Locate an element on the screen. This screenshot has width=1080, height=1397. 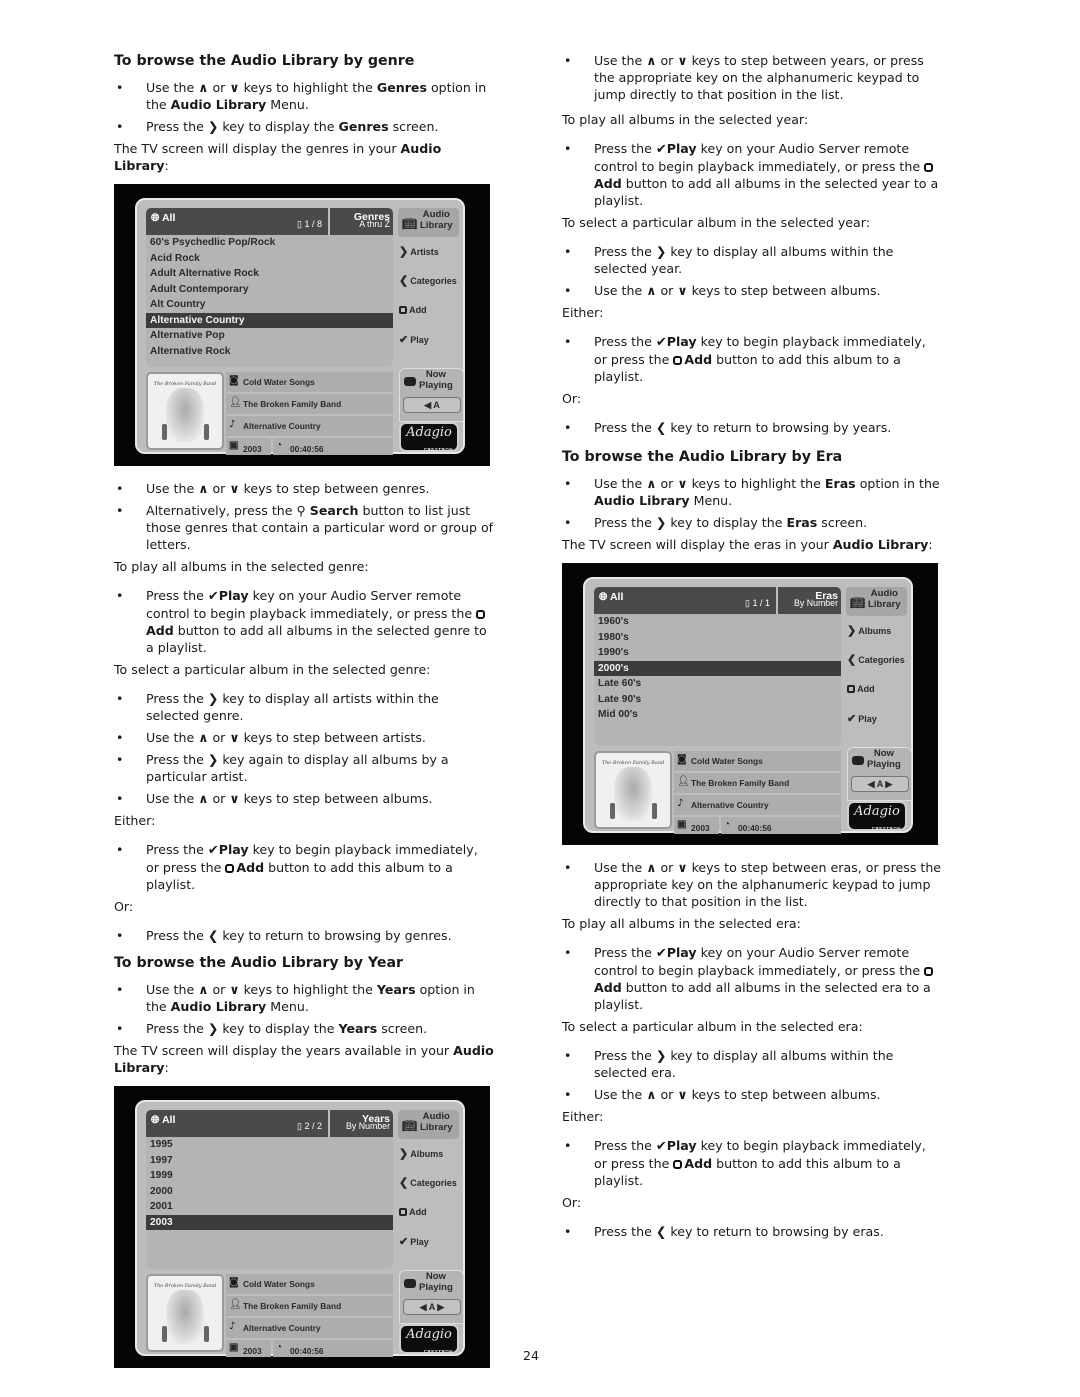
list-item: Alternative Rock is located at coordinates (269, 352).